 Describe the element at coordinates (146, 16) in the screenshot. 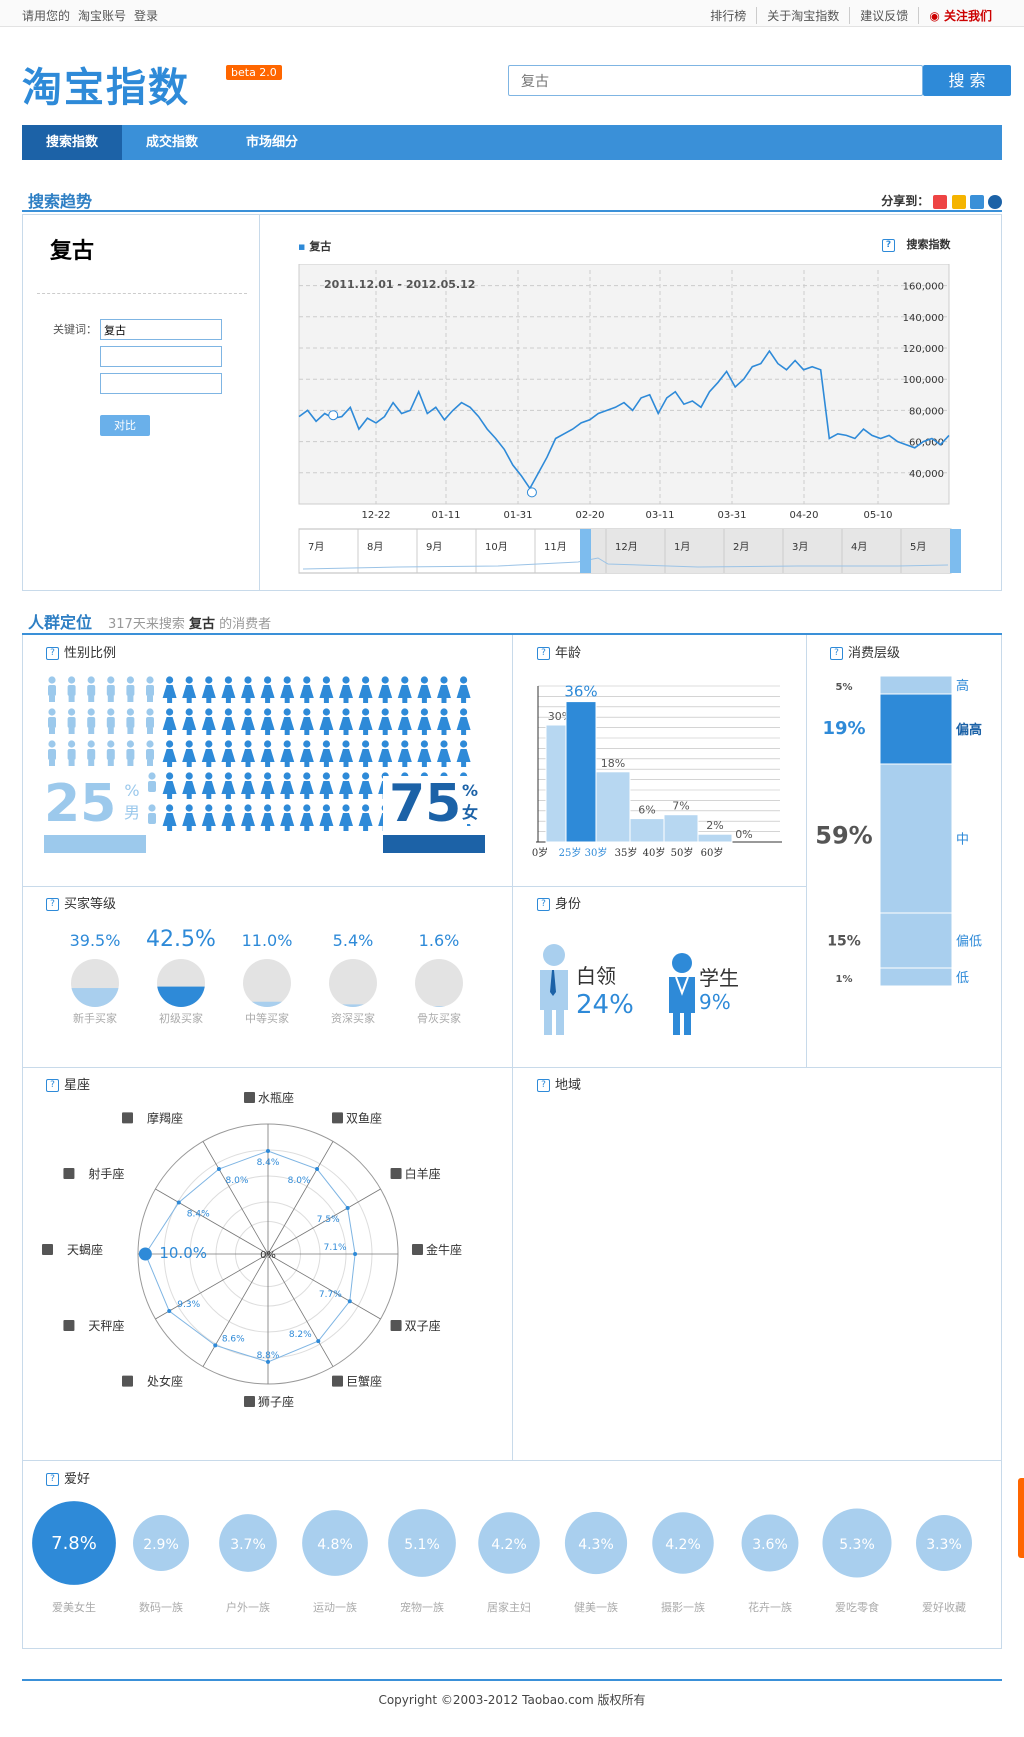

I see `login-link: 登录` at that location.